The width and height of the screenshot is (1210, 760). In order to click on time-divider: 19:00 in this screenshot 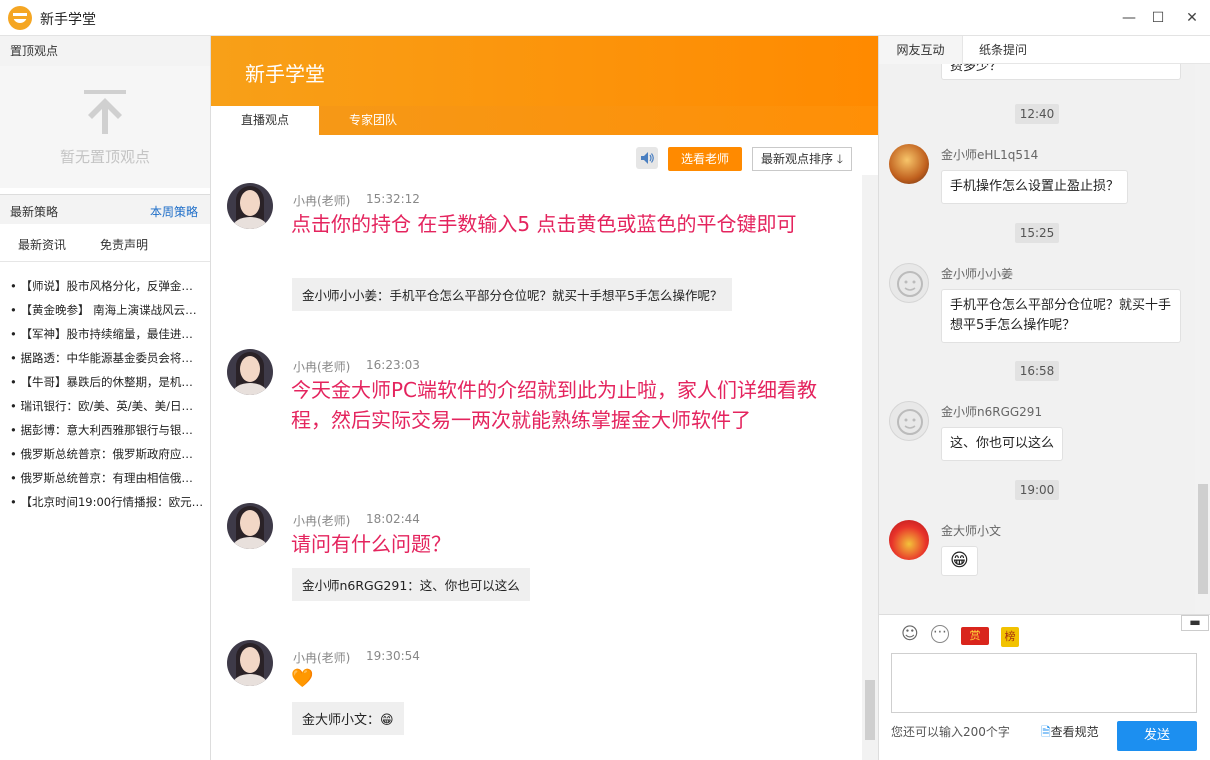, I will do `click(1037, 490)`.